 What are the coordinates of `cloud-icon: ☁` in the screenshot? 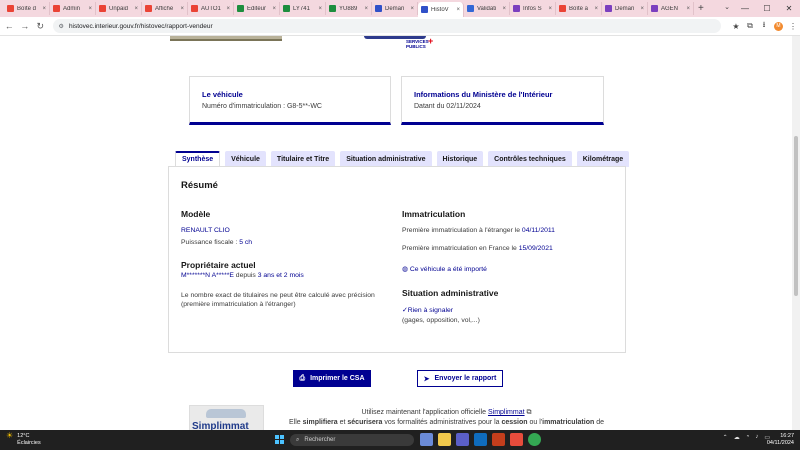 It's located at (737, 437).